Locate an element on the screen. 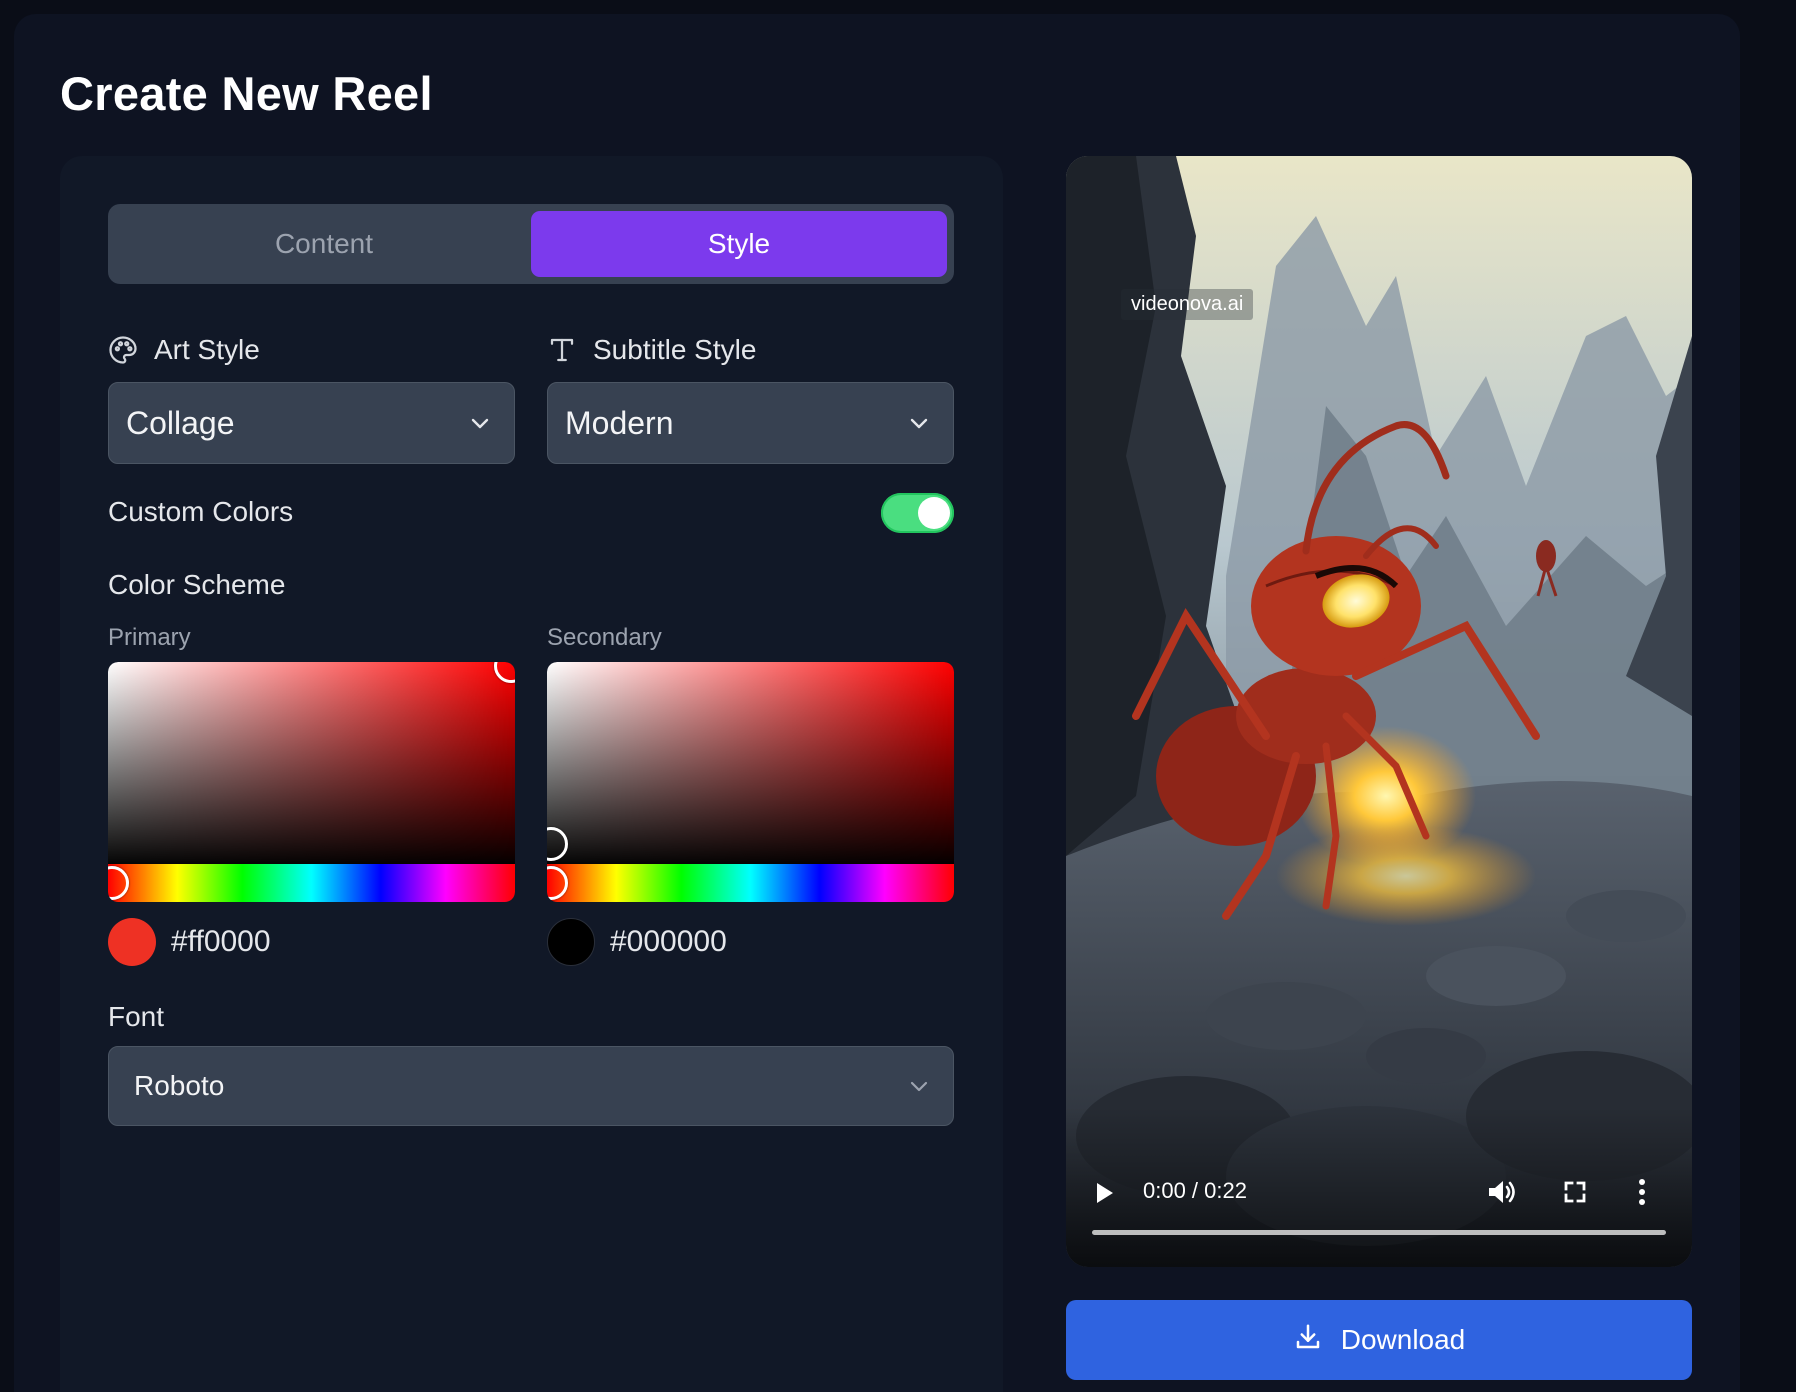 Image resolution: width=1796 pixels, height=1392 pixels. volume-icon is located at coordinates (1501, 1195).